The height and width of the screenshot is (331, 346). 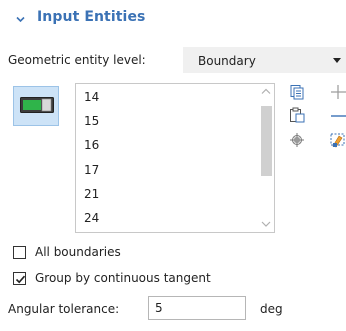 I want to click on zoom-to-selection-icon, so click(x=297, y=140).